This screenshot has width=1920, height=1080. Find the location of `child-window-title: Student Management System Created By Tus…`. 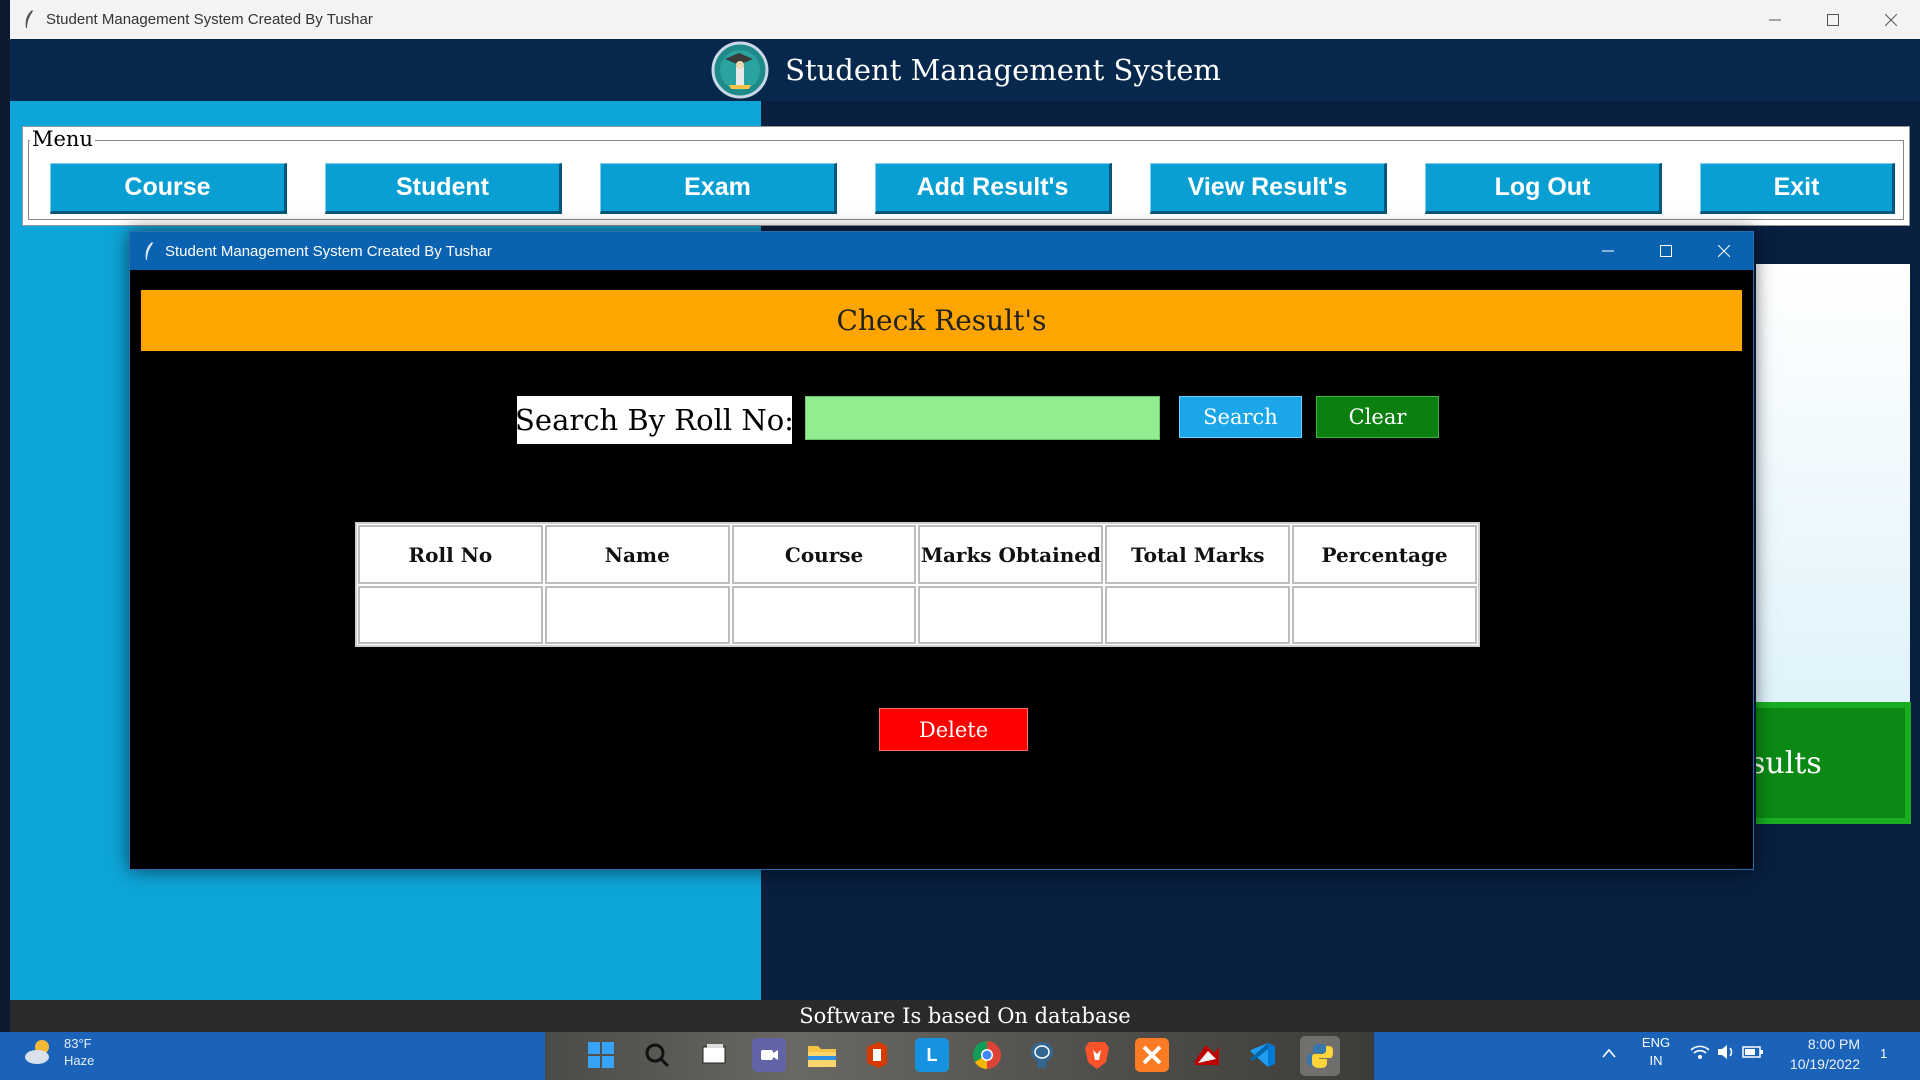

child-window-title: Student Management System Created By Tus… is located at coordinates (328, 251).